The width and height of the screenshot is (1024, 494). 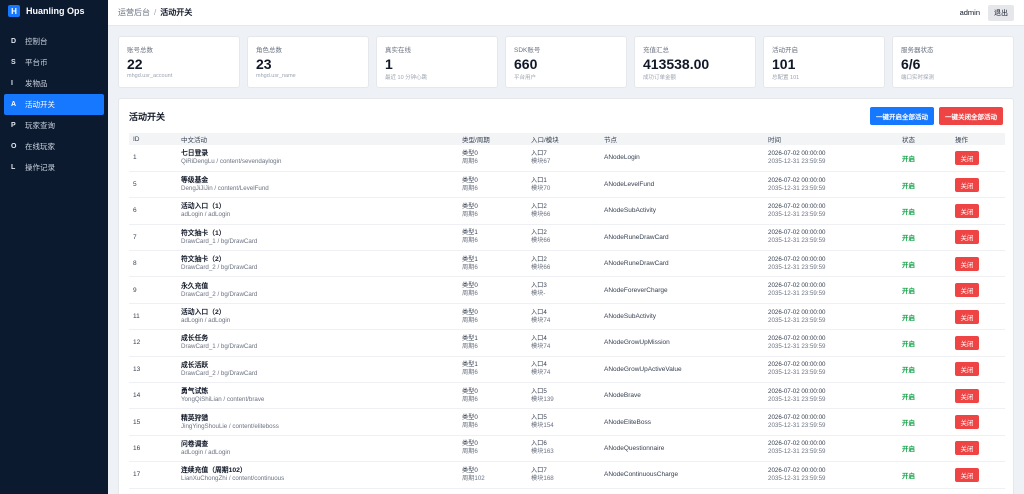 I want to click on cell-node: ANodeGrowUpMission, so click(x=682, y=343).